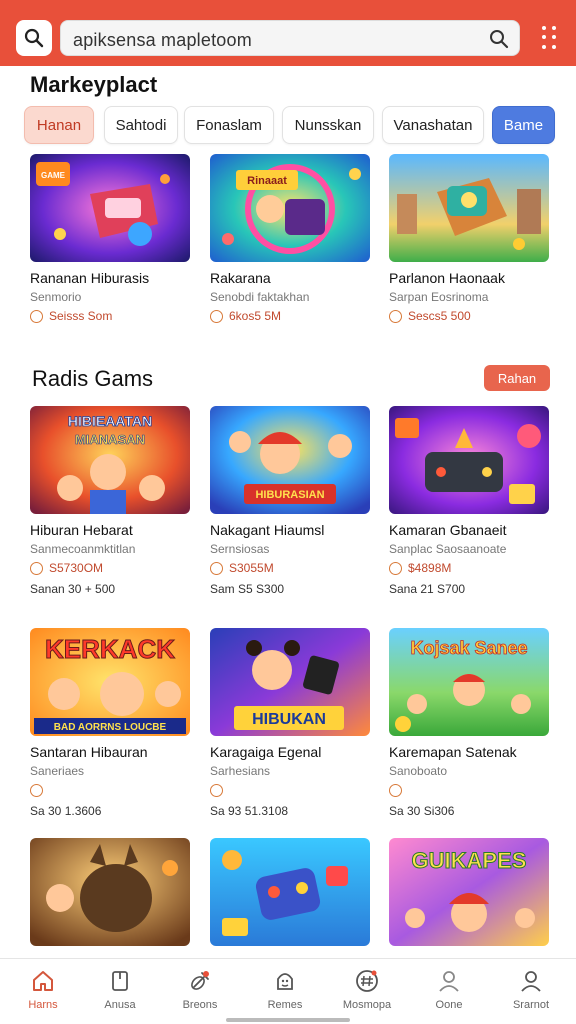 The height and width of the screenshot is (1024, 576). What do you see at coordinates (290, 208) in the screenshot?
I see `game-thumbnail: Rinaaat` at bounding box center [290, 208].